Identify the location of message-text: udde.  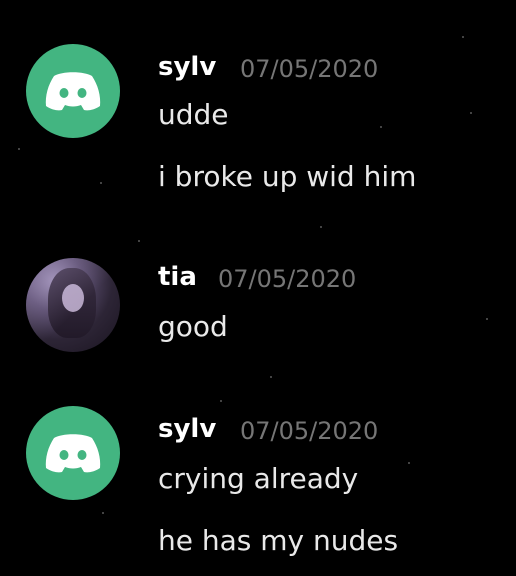
(193, 114).